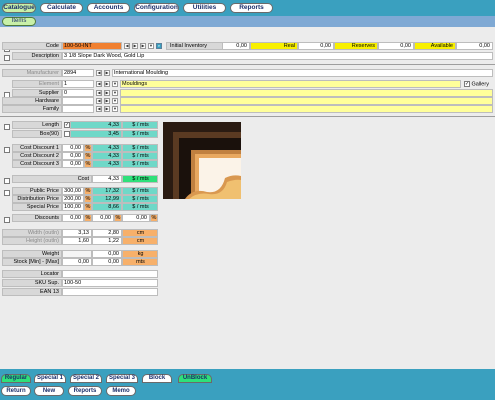 The image size is (495, 400). What do you see at coordinates (7, 193) in the screenshot?
I see `price-checkbox` at bounding box center [7, 193].